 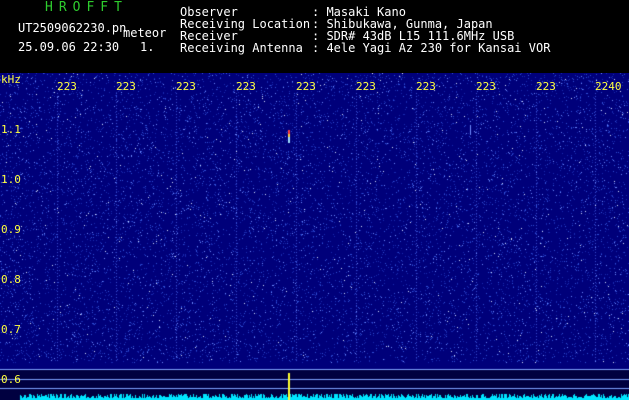 I want to click on file-name: UT2509062230.pn, so click(x=72, y=28).